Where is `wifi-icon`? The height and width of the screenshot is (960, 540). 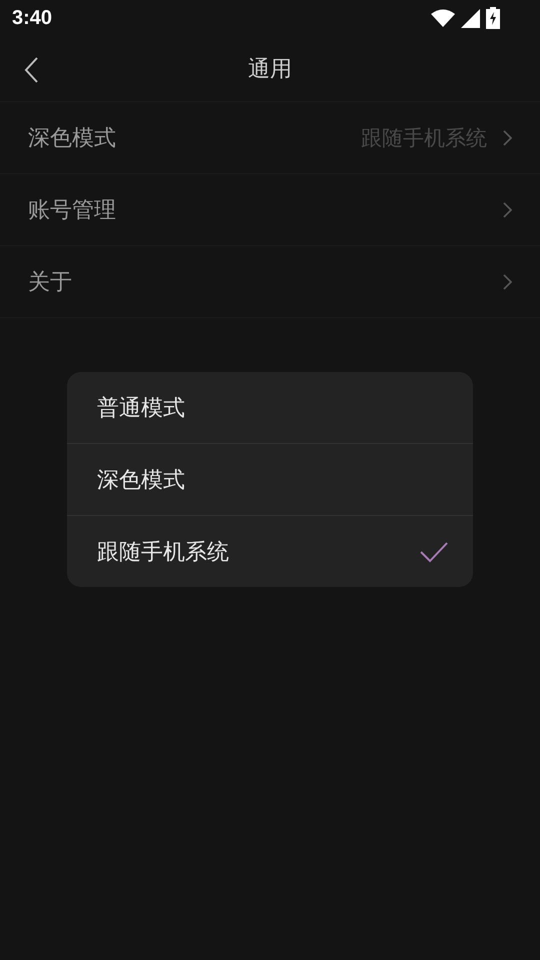 wifi-icon is located at coordinates (443, 18).